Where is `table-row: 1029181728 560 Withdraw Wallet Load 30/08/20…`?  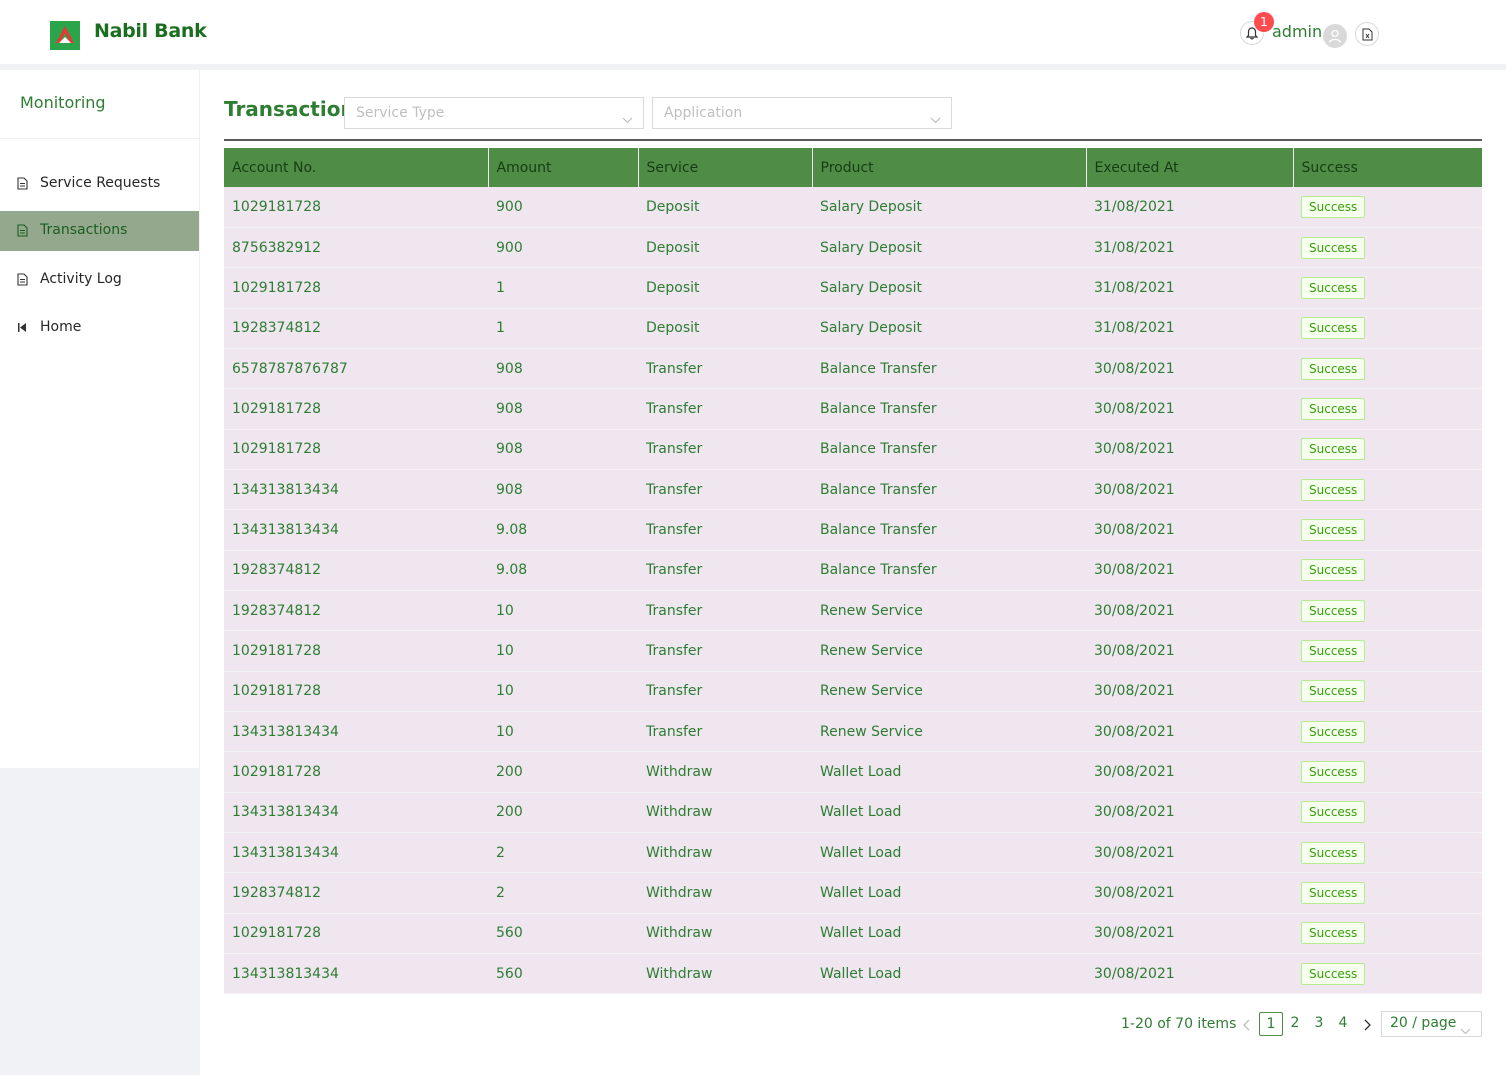
table-row: 1029181728 560 Withdraw Wallet Load 30/08/20… is located at coordinates (853, 934).